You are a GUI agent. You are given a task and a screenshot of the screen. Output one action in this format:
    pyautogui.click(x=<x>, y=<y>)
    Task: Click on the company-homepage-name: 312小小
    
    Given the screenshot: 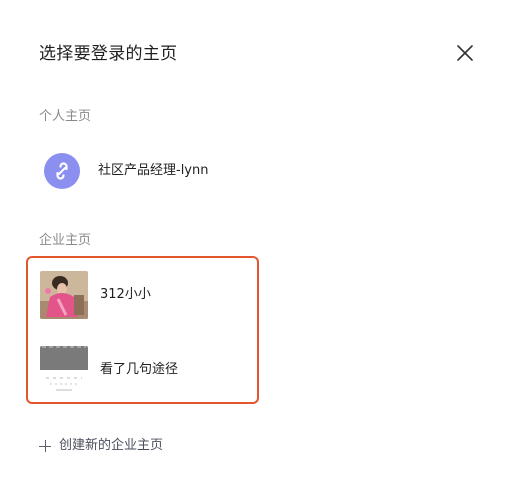 What is the action you would take?
    pyautogui.click(x=125, y=294)
    